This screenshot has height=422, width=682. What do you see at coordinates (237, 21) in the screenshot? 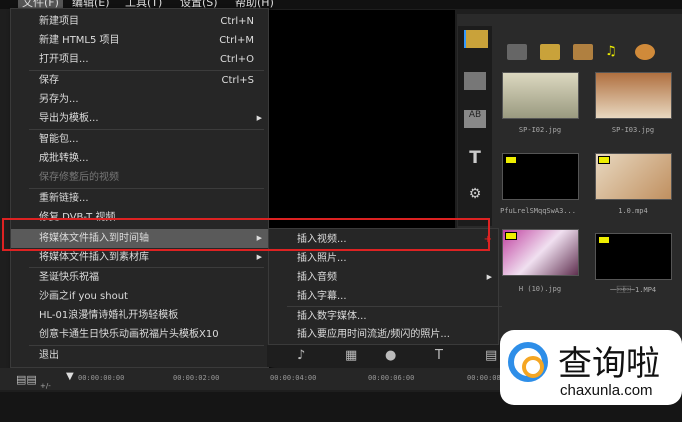
I see `shortcut: Ctrl+N` at bounding box center [237, 21].